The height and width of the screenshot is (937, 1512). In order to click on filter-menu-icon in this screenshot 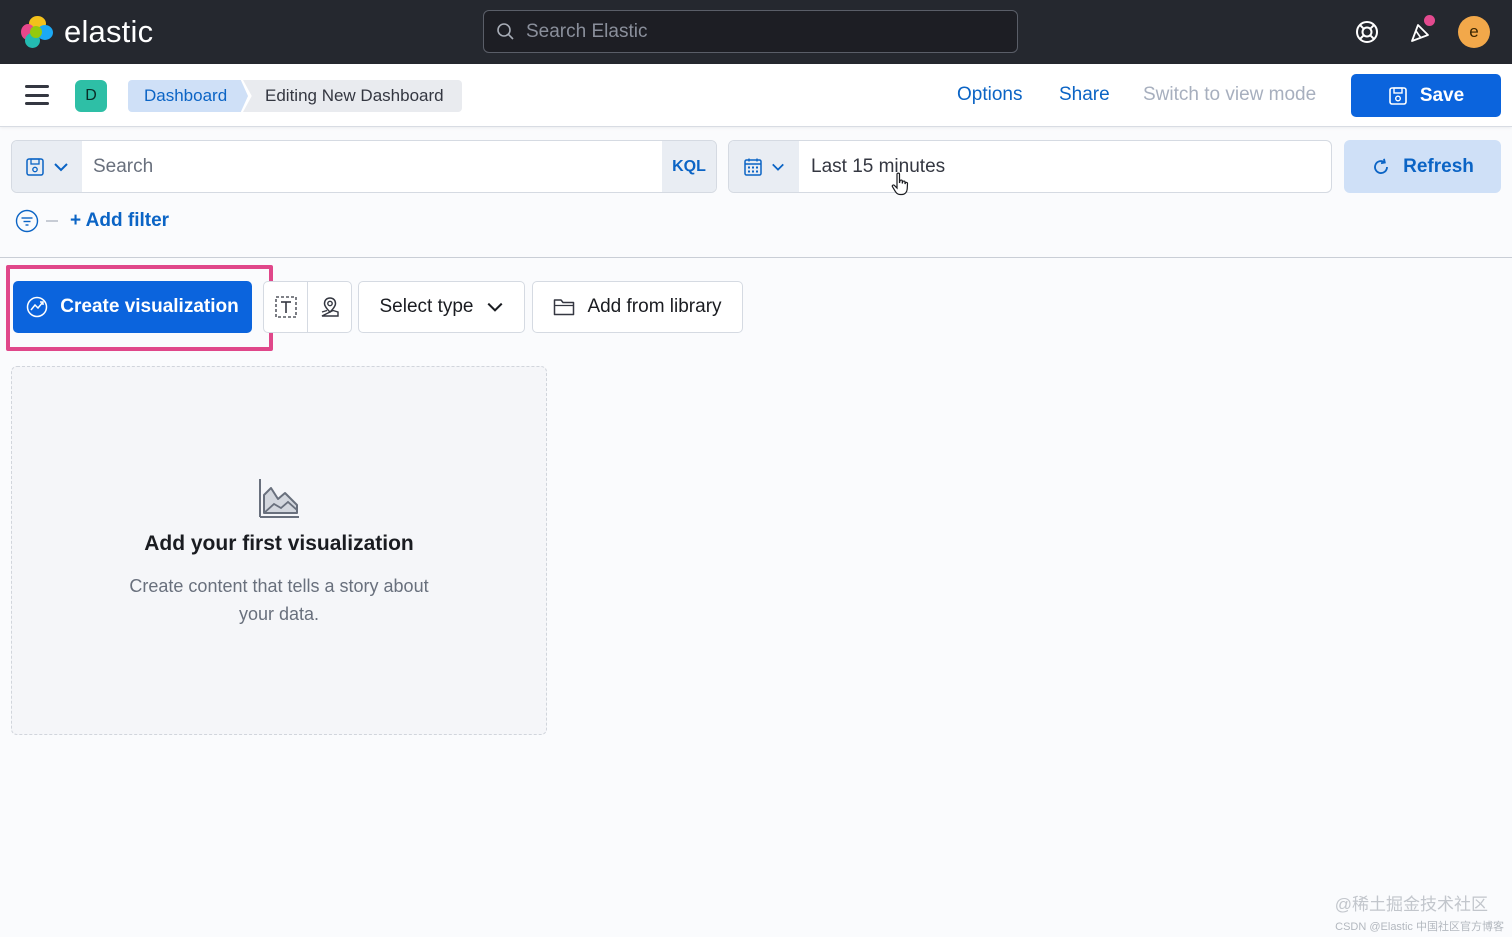, I will do `click(27, 221)`.